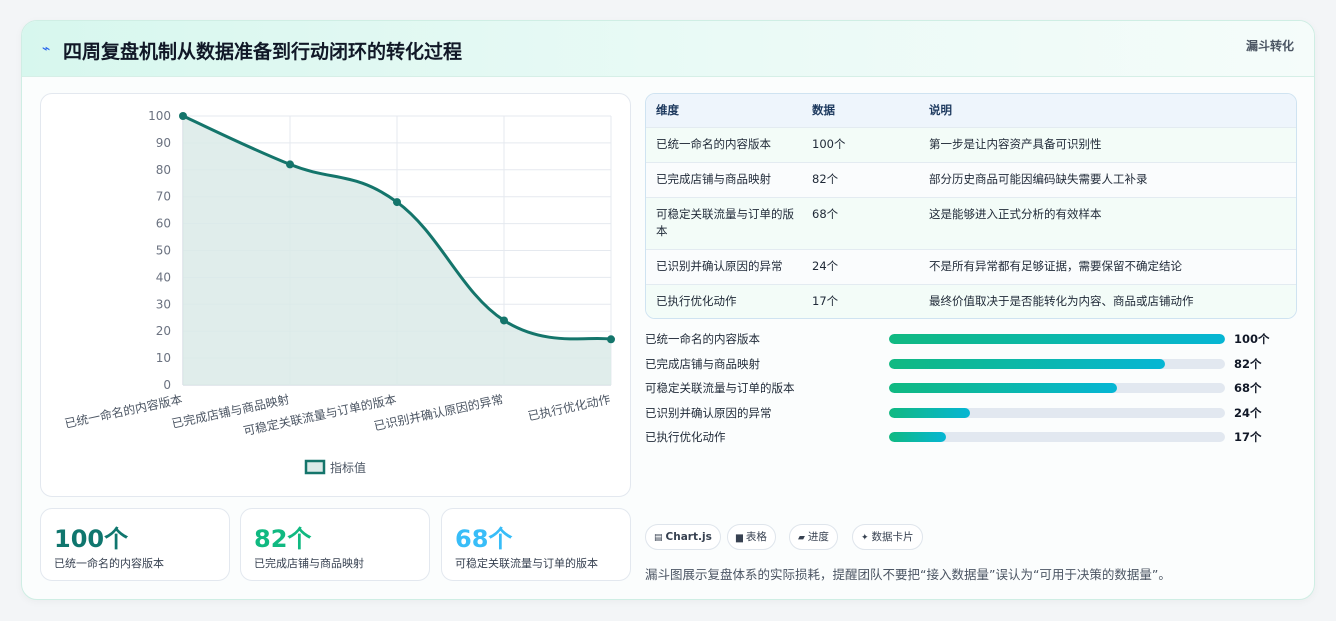 This screenshot has height=621, width=1336. Describe the element at coordinates (825, 266) in the screenshot. I see `cell-data: 24个` at that location.